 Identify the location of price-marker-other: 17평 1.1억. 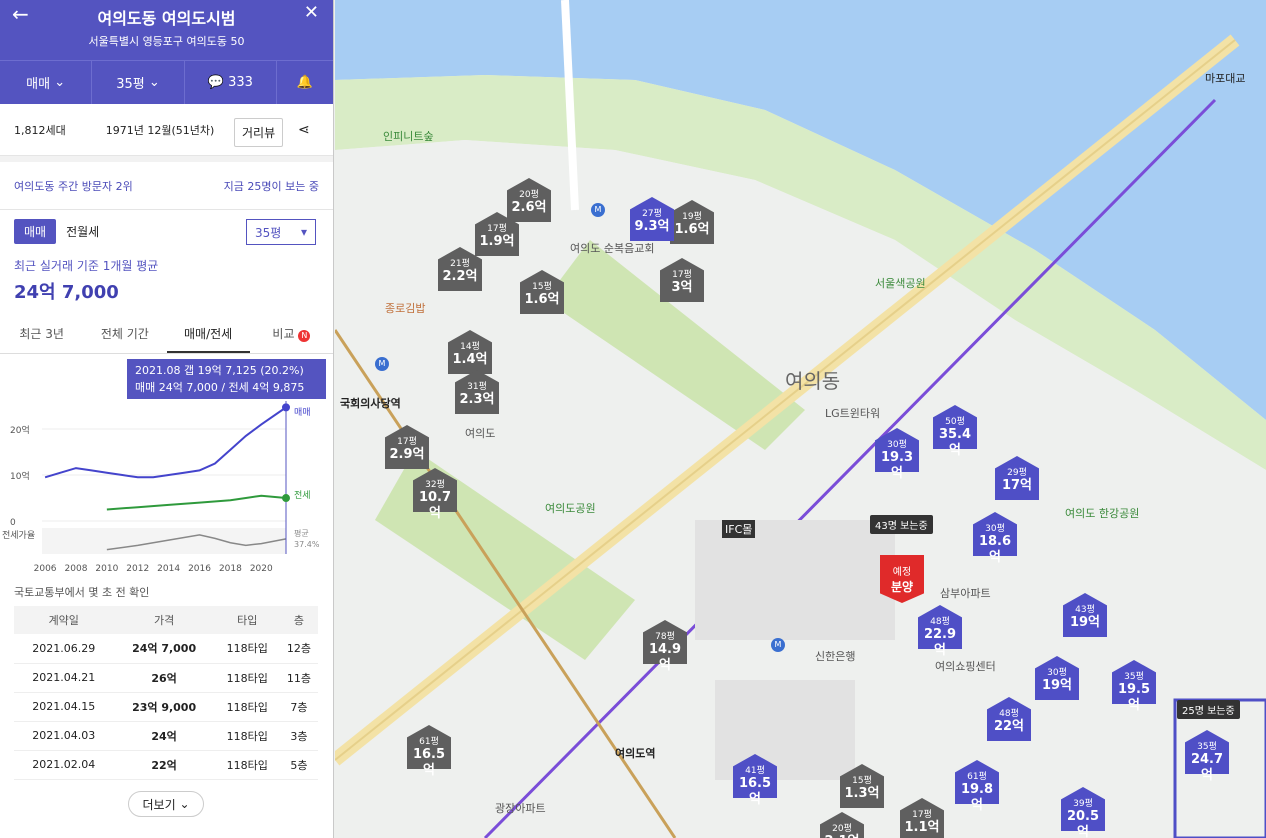
(922, 818).